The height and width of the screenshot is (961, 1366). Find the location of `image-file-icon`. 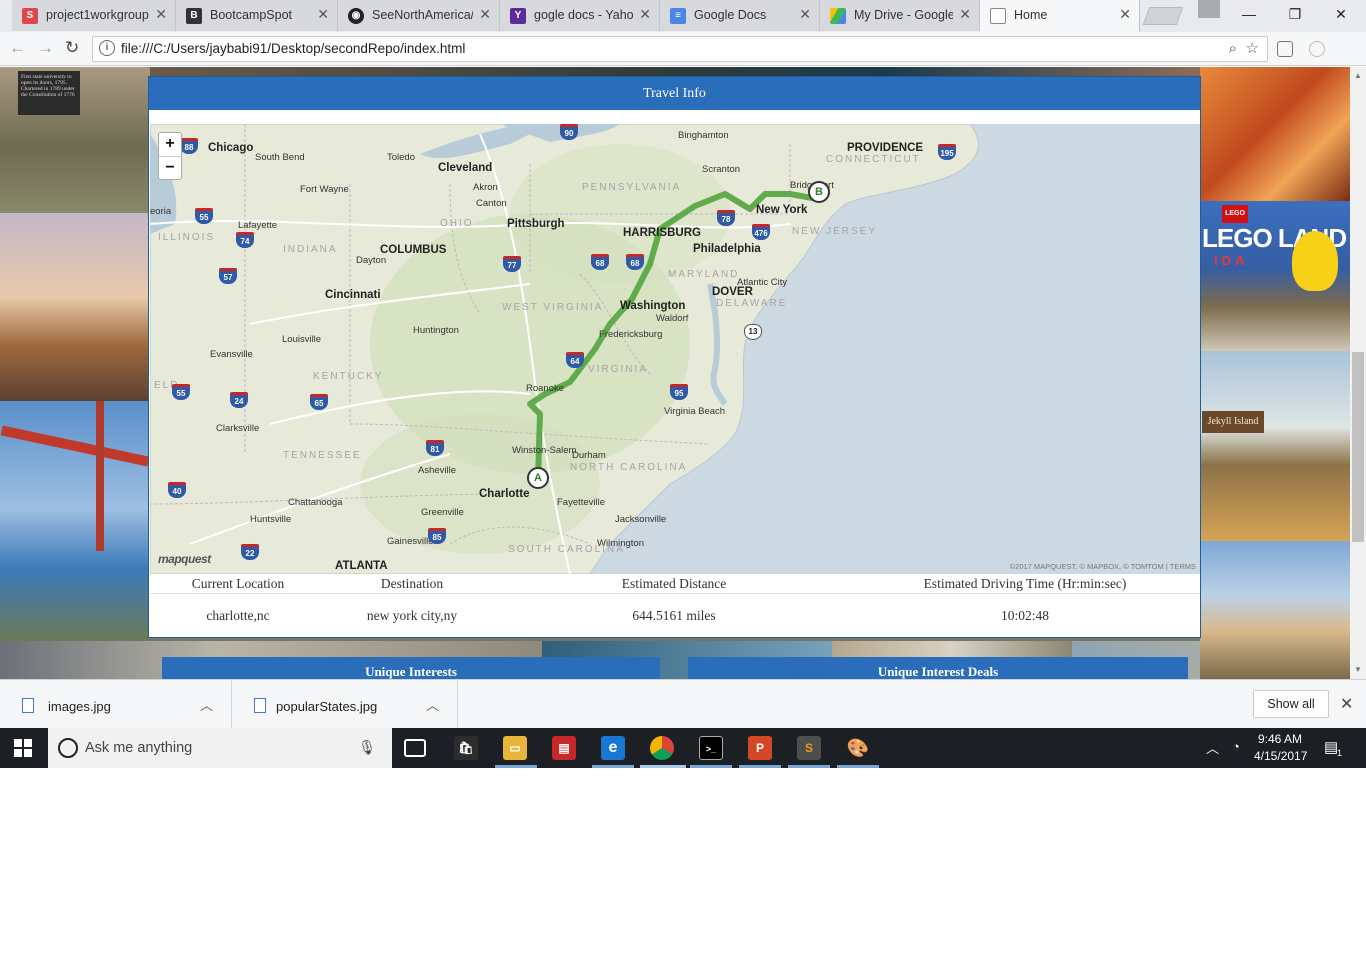

image-file-icon is located at coordinates (260, 705).